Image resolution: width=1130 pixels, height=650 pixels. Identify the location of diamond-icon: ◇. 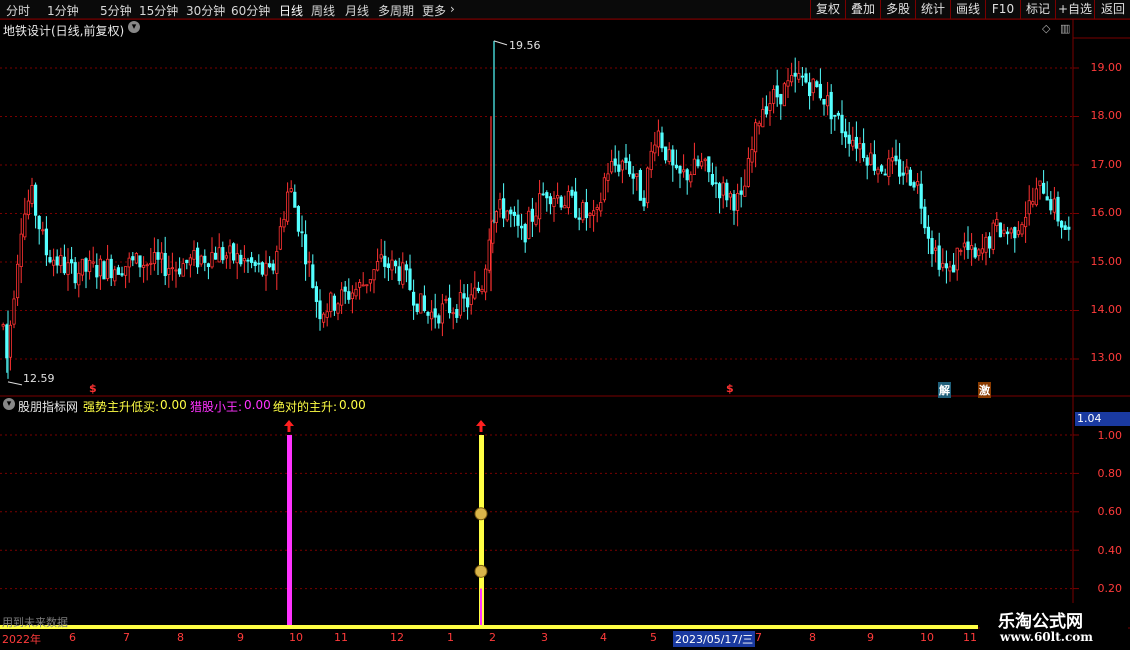
(1046, 28).